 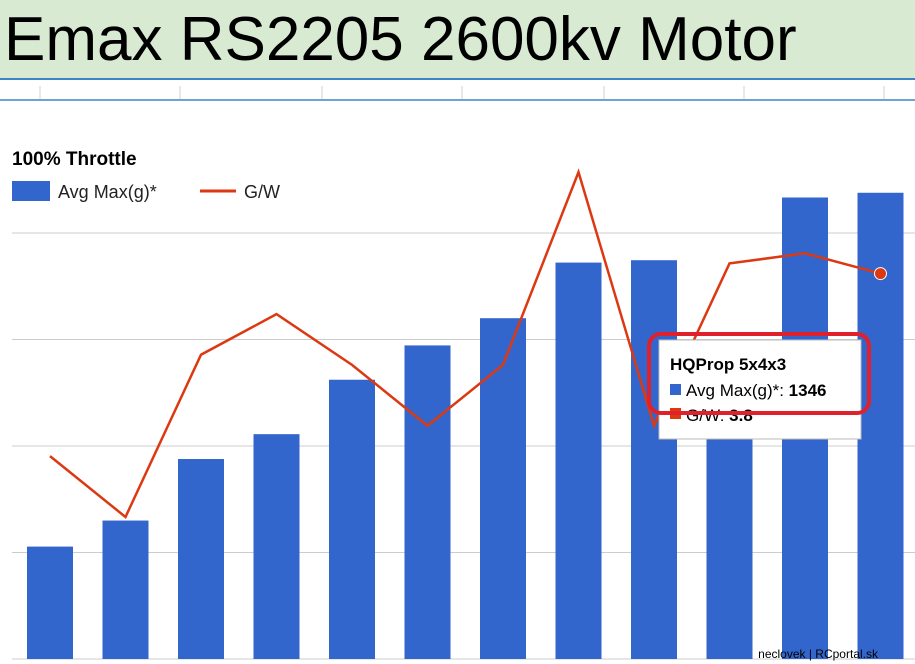 I want to click on tooltip-row-gw: G/W: 3.8, so click(x=719, y=415).